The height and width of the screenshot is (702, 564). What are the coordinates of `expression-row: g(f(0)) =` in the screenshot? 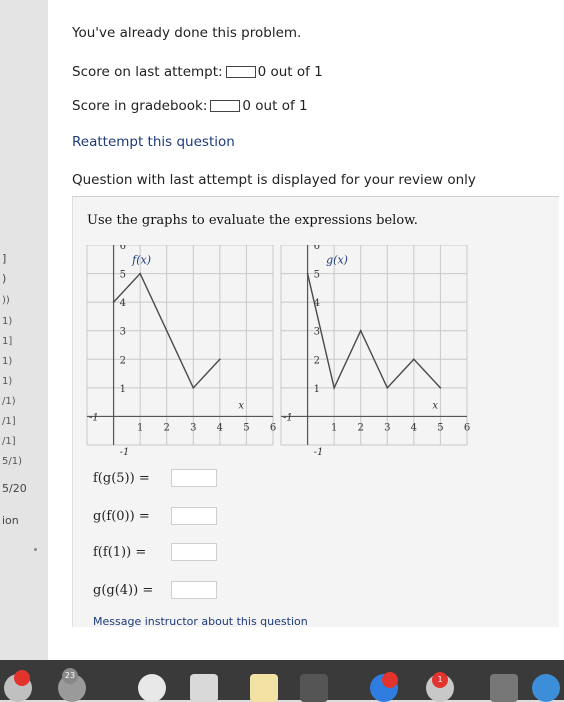 It's located at (155, 517).